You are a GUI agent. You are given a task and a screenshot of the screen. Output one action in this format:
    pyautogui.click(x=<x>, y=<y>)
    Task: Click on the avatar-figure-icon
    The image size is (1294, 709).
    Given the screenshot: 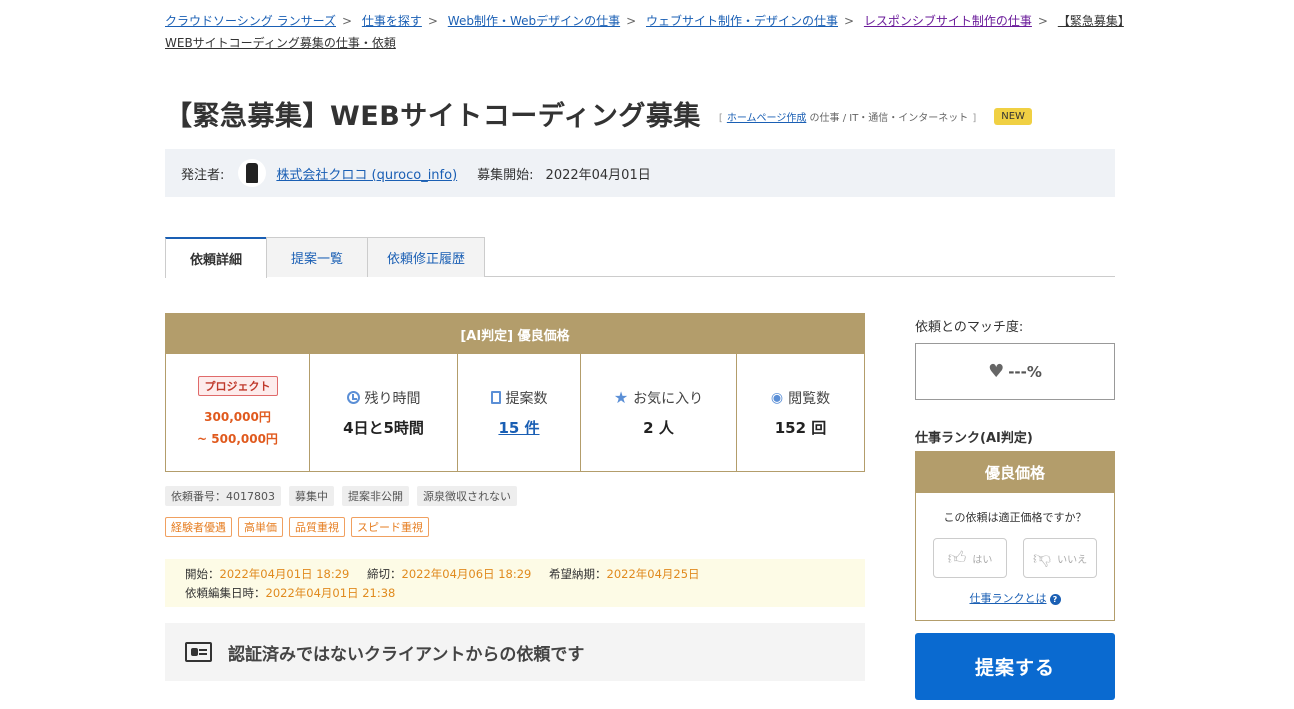 What is the action you would take?
    pyautogui.click(x=252, y=173)
    